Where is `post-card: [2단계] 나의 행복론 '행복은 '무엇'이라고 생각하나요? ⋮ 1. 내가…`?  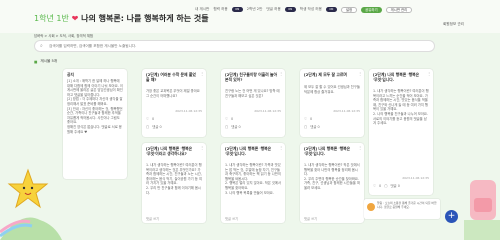 post-card: [2단계] 나의 행복론 '행복은 '무엇'이라고 생각하나요? ⋮ 1. 내가… is located at coordinates (174, 183).